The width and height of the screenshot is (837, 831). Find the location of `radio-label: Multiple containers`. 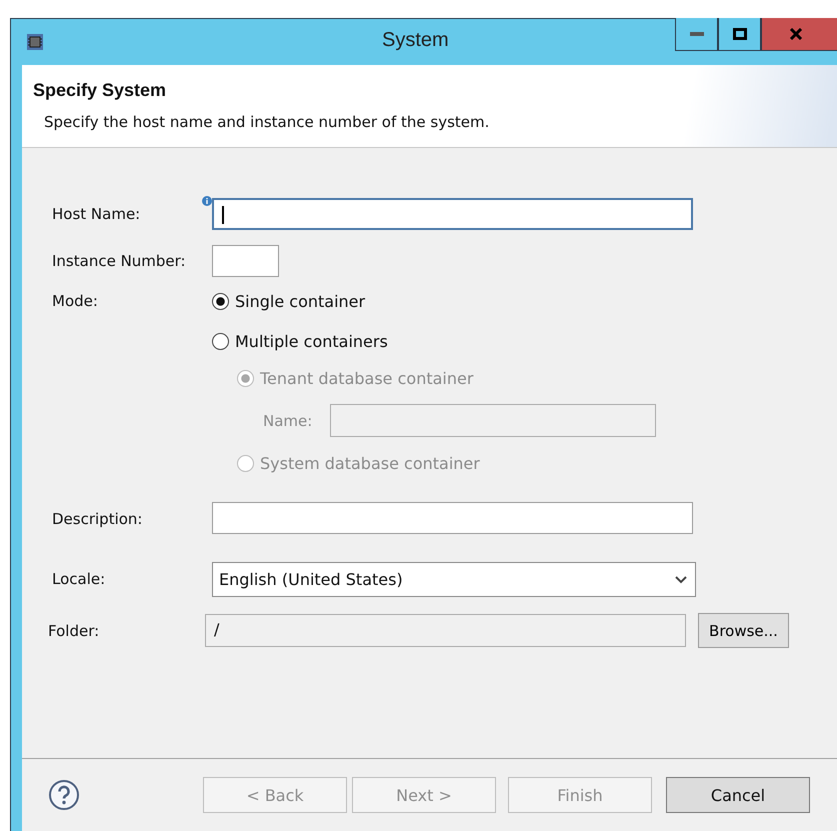

radio-label: Multiple containers is located at coordinates (311, 341).